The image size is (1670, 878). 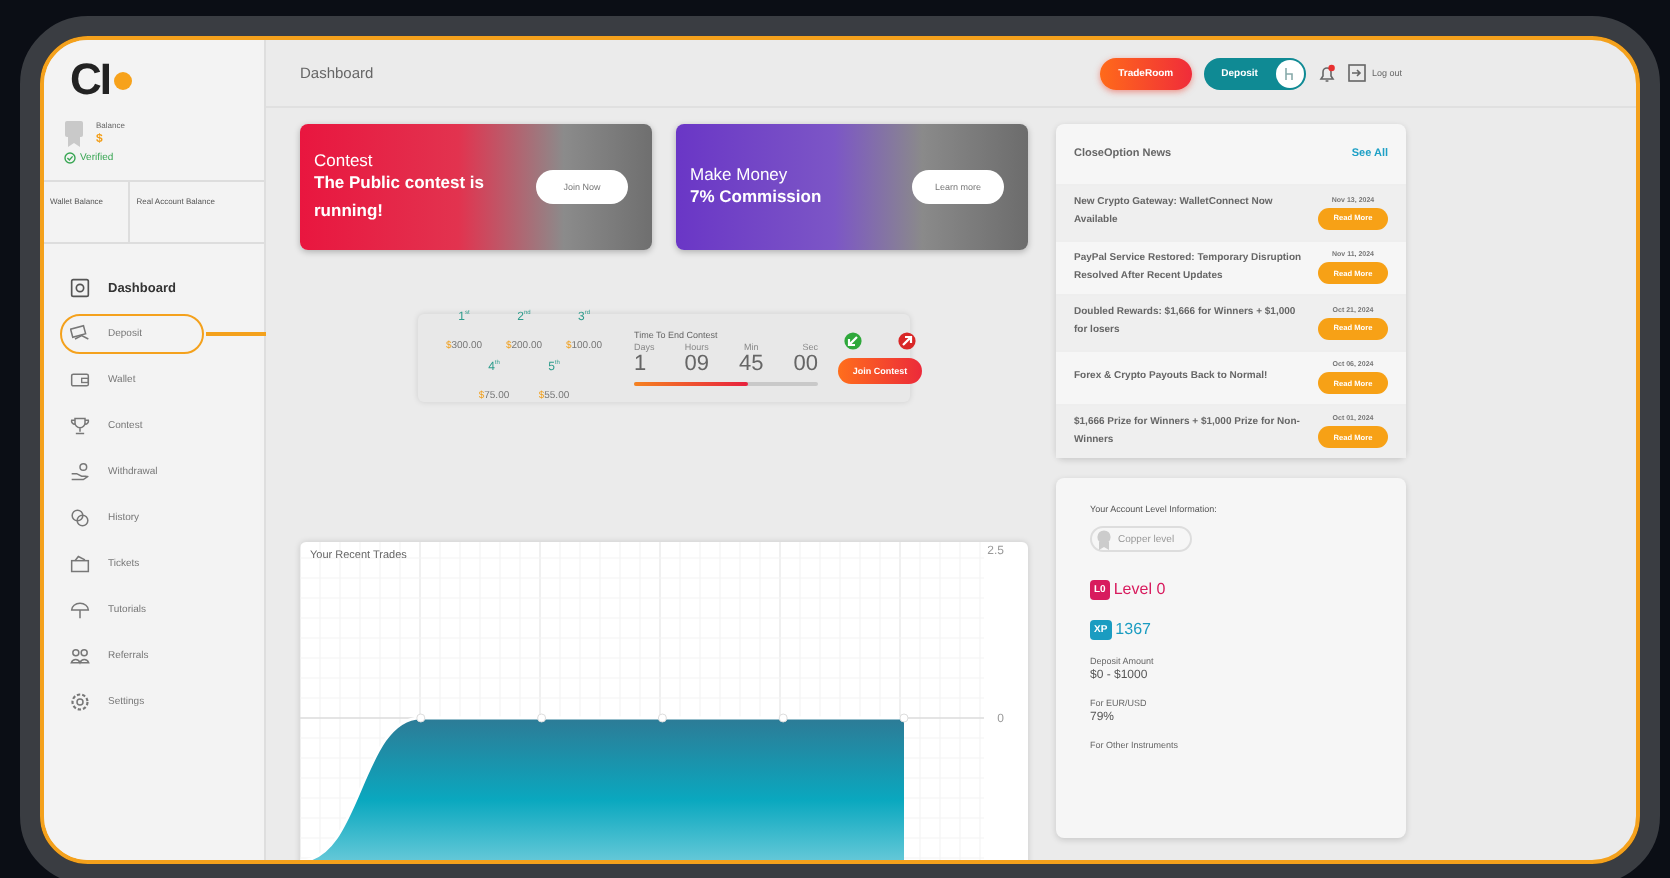 What do you see at coordinates (853, 341) in the screenshot?
I see `arrow-down-left-icon` at bounding box center [853, 341].